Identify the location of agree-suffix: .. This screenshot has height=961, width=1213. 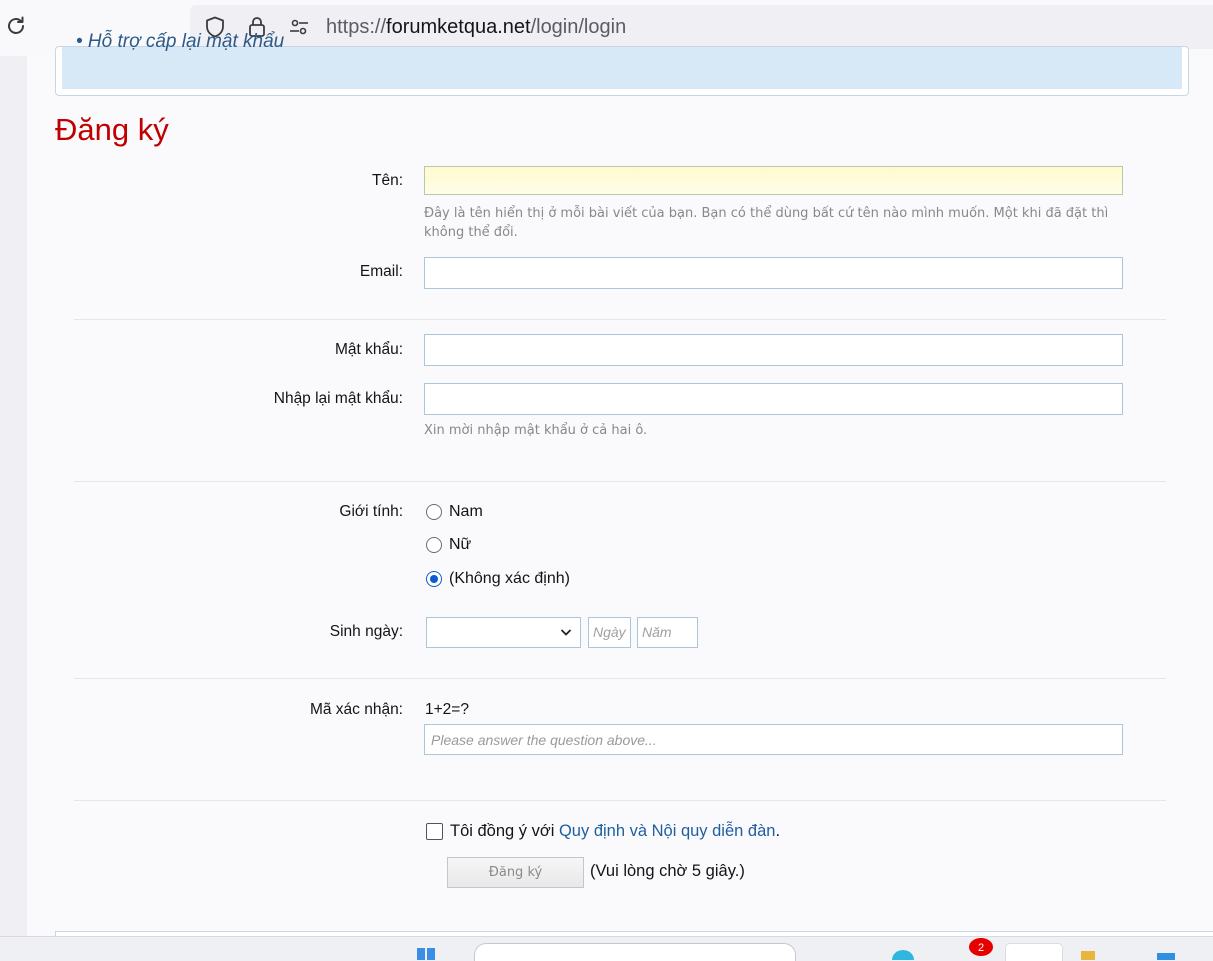
(778, 831).